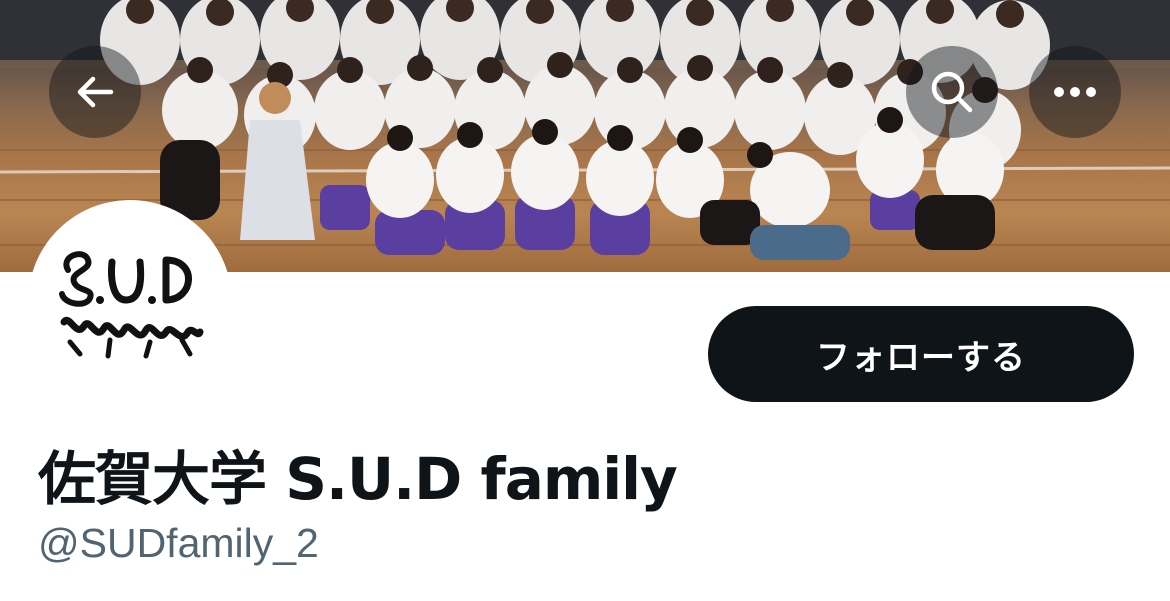  I want to click on search-icon, so click(952, 92).